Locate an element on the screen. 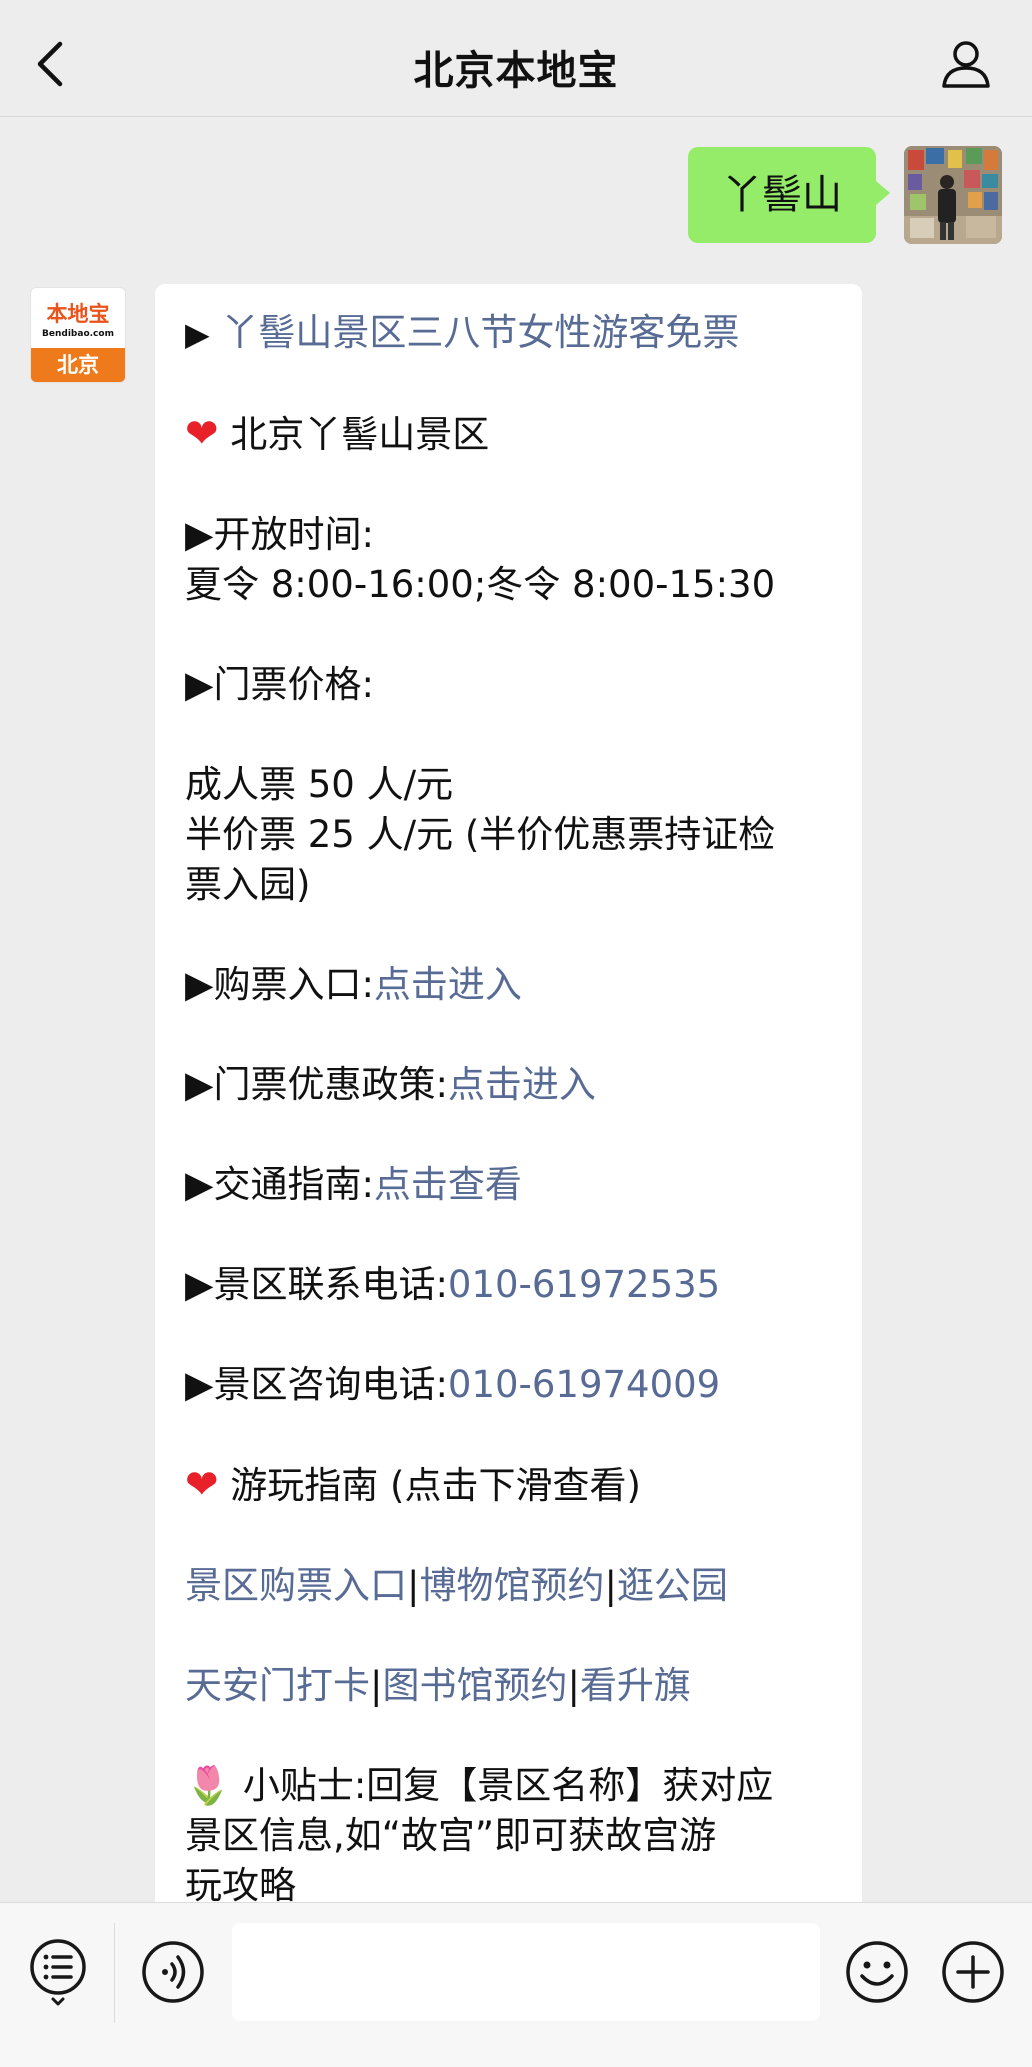 The height and width of the screenshot is (2067, 1032). open-time-label: ▶开放时间: is located at coordinates (279, 534).